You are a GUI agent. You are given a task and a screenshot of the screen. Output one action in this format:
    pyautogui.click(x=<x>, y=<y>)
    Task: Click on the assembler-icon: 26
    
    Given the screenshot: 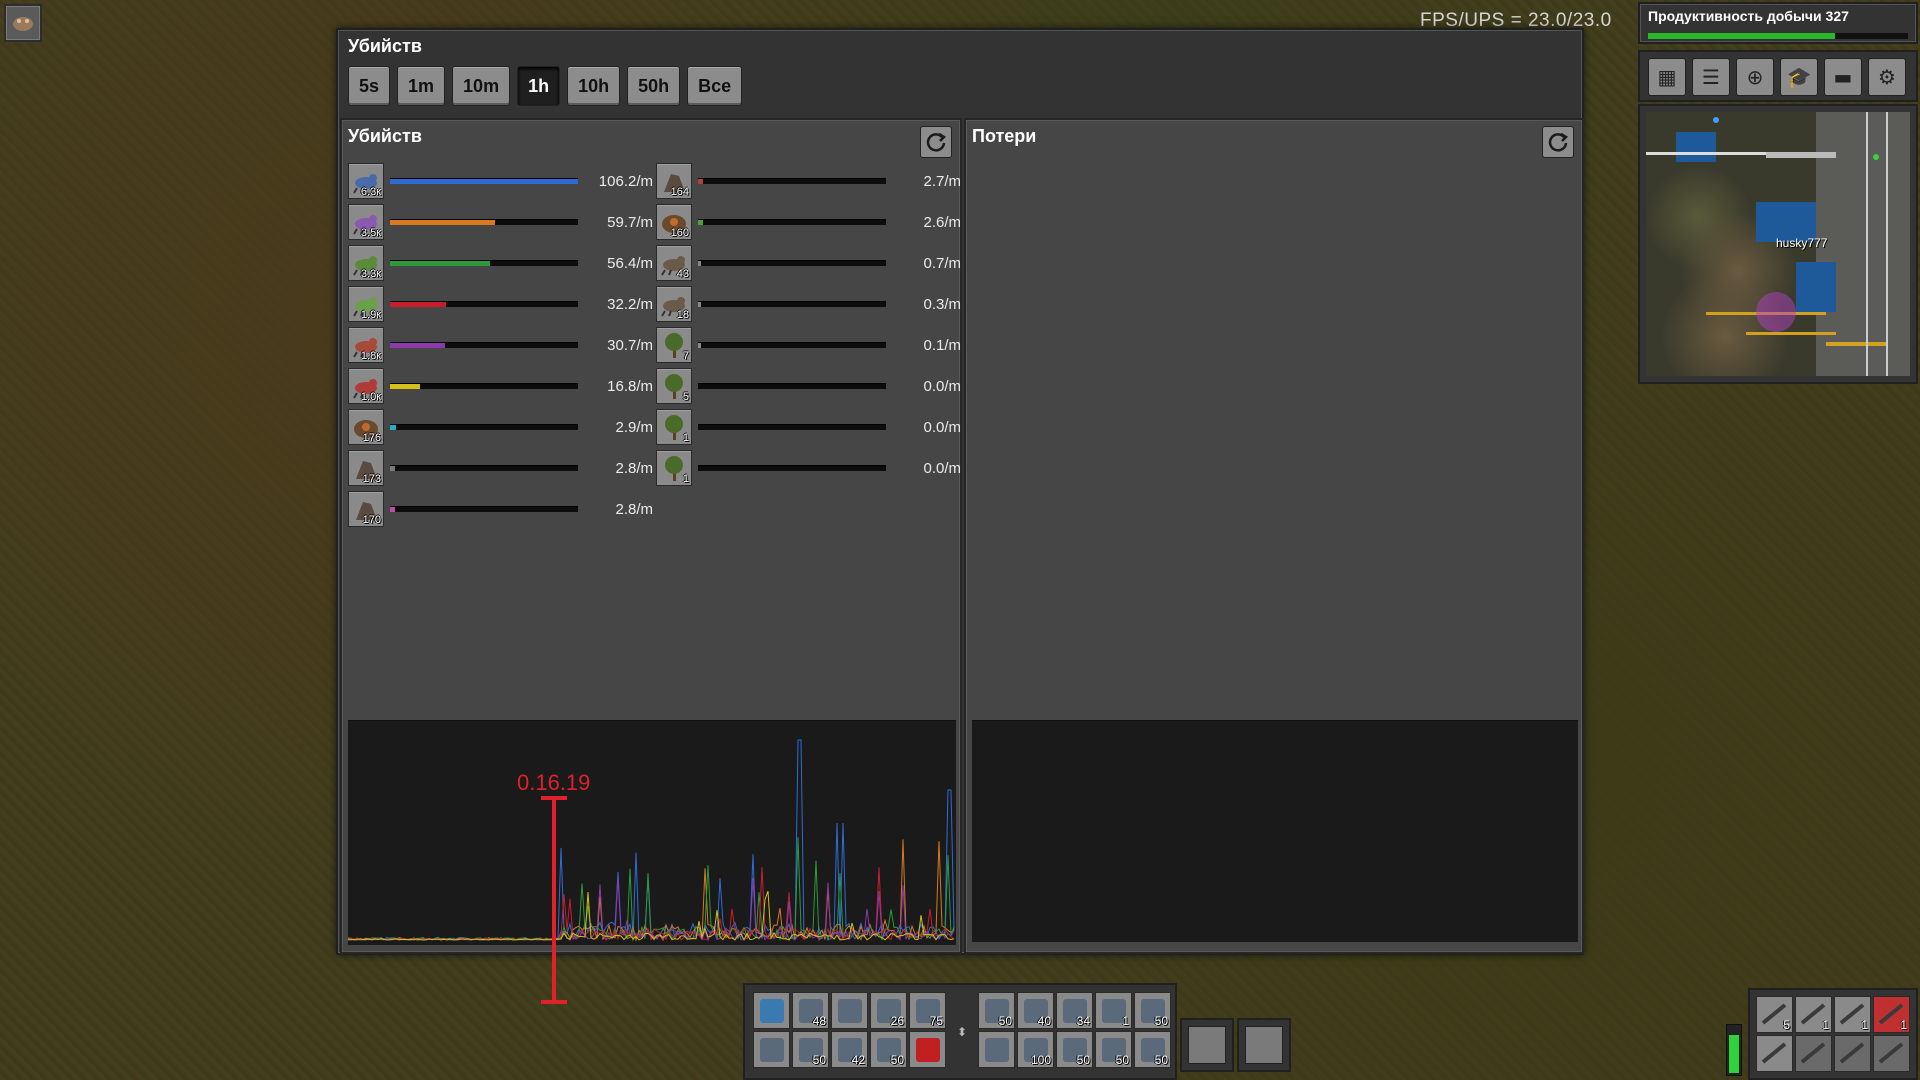 What is the action you would take?
    pyautogui.click(x=888, y=1010)
    